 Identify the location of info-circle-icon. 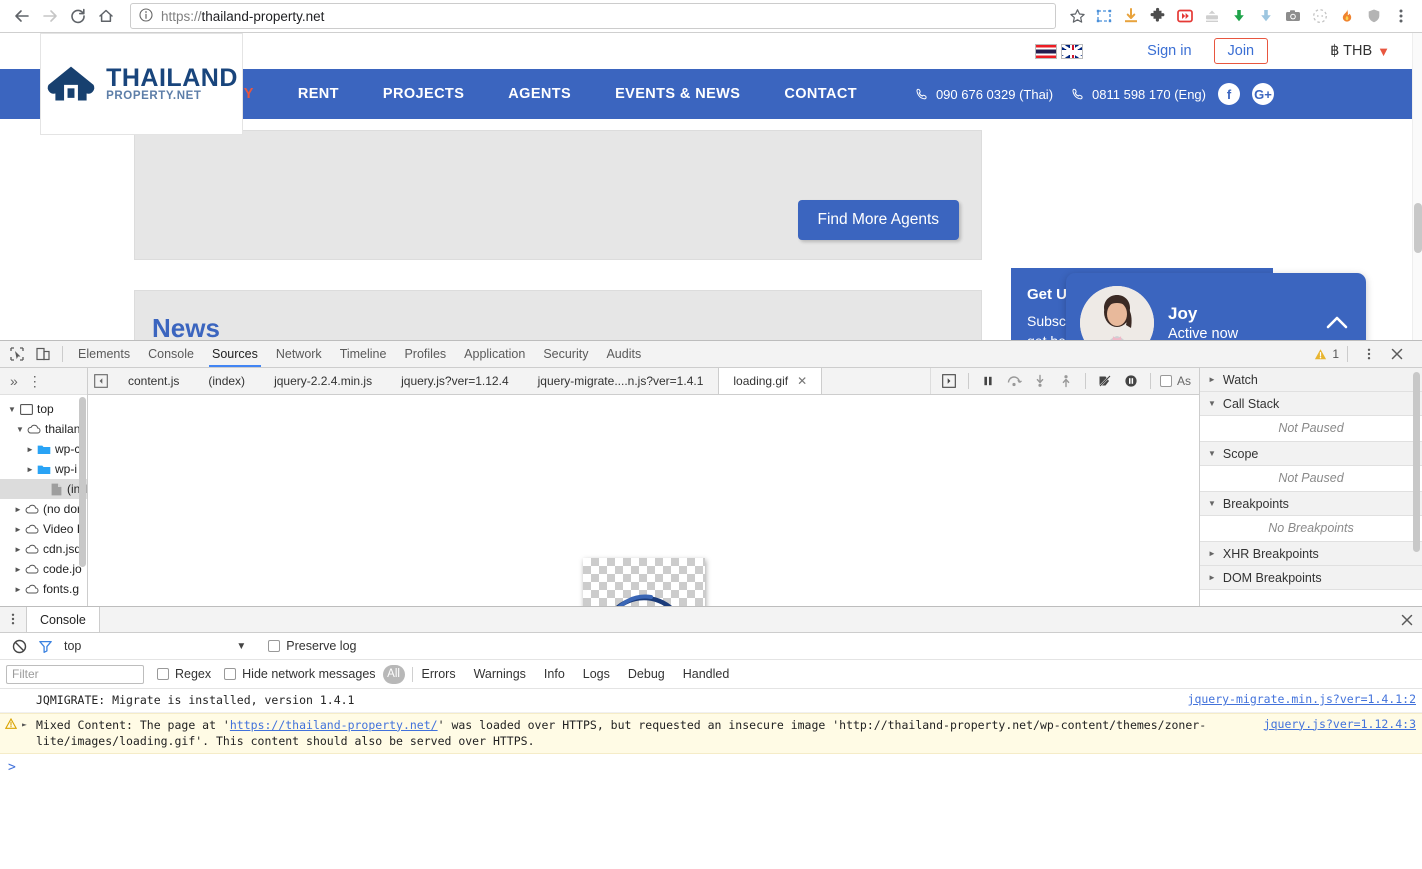
(146, 16).